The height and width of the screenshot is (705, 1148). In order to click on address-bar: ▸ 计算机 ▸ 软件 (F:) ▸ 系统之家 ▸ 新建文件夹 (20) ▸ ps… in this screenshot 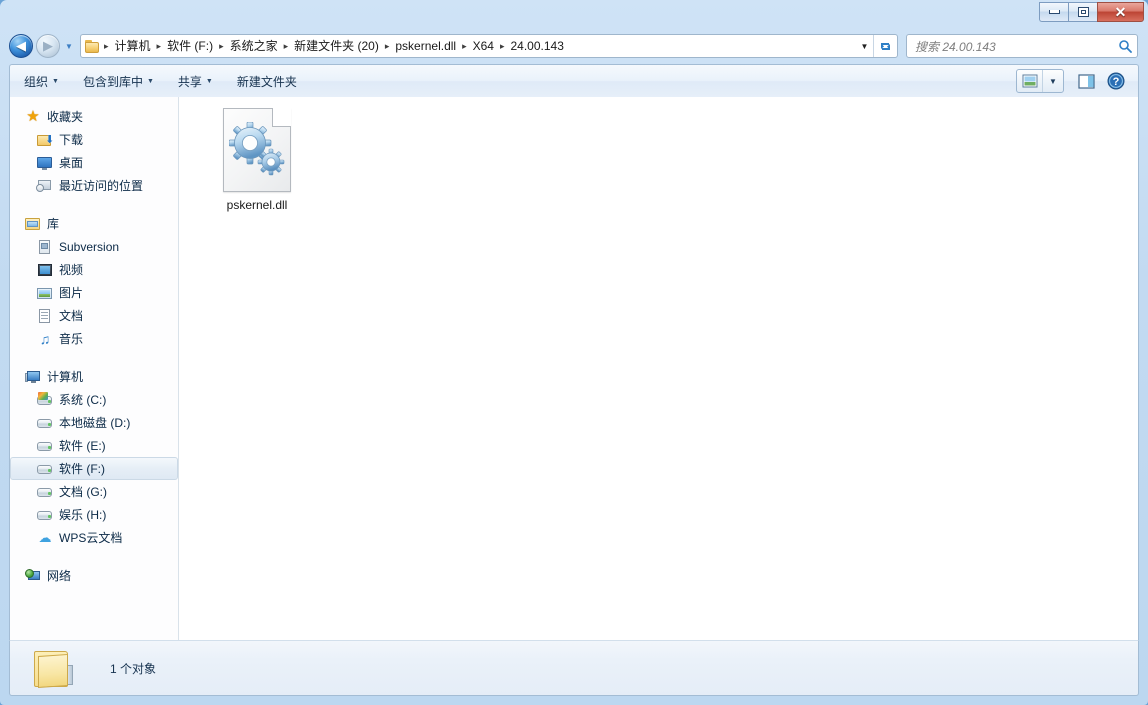, I will do `click(489, 46)`.